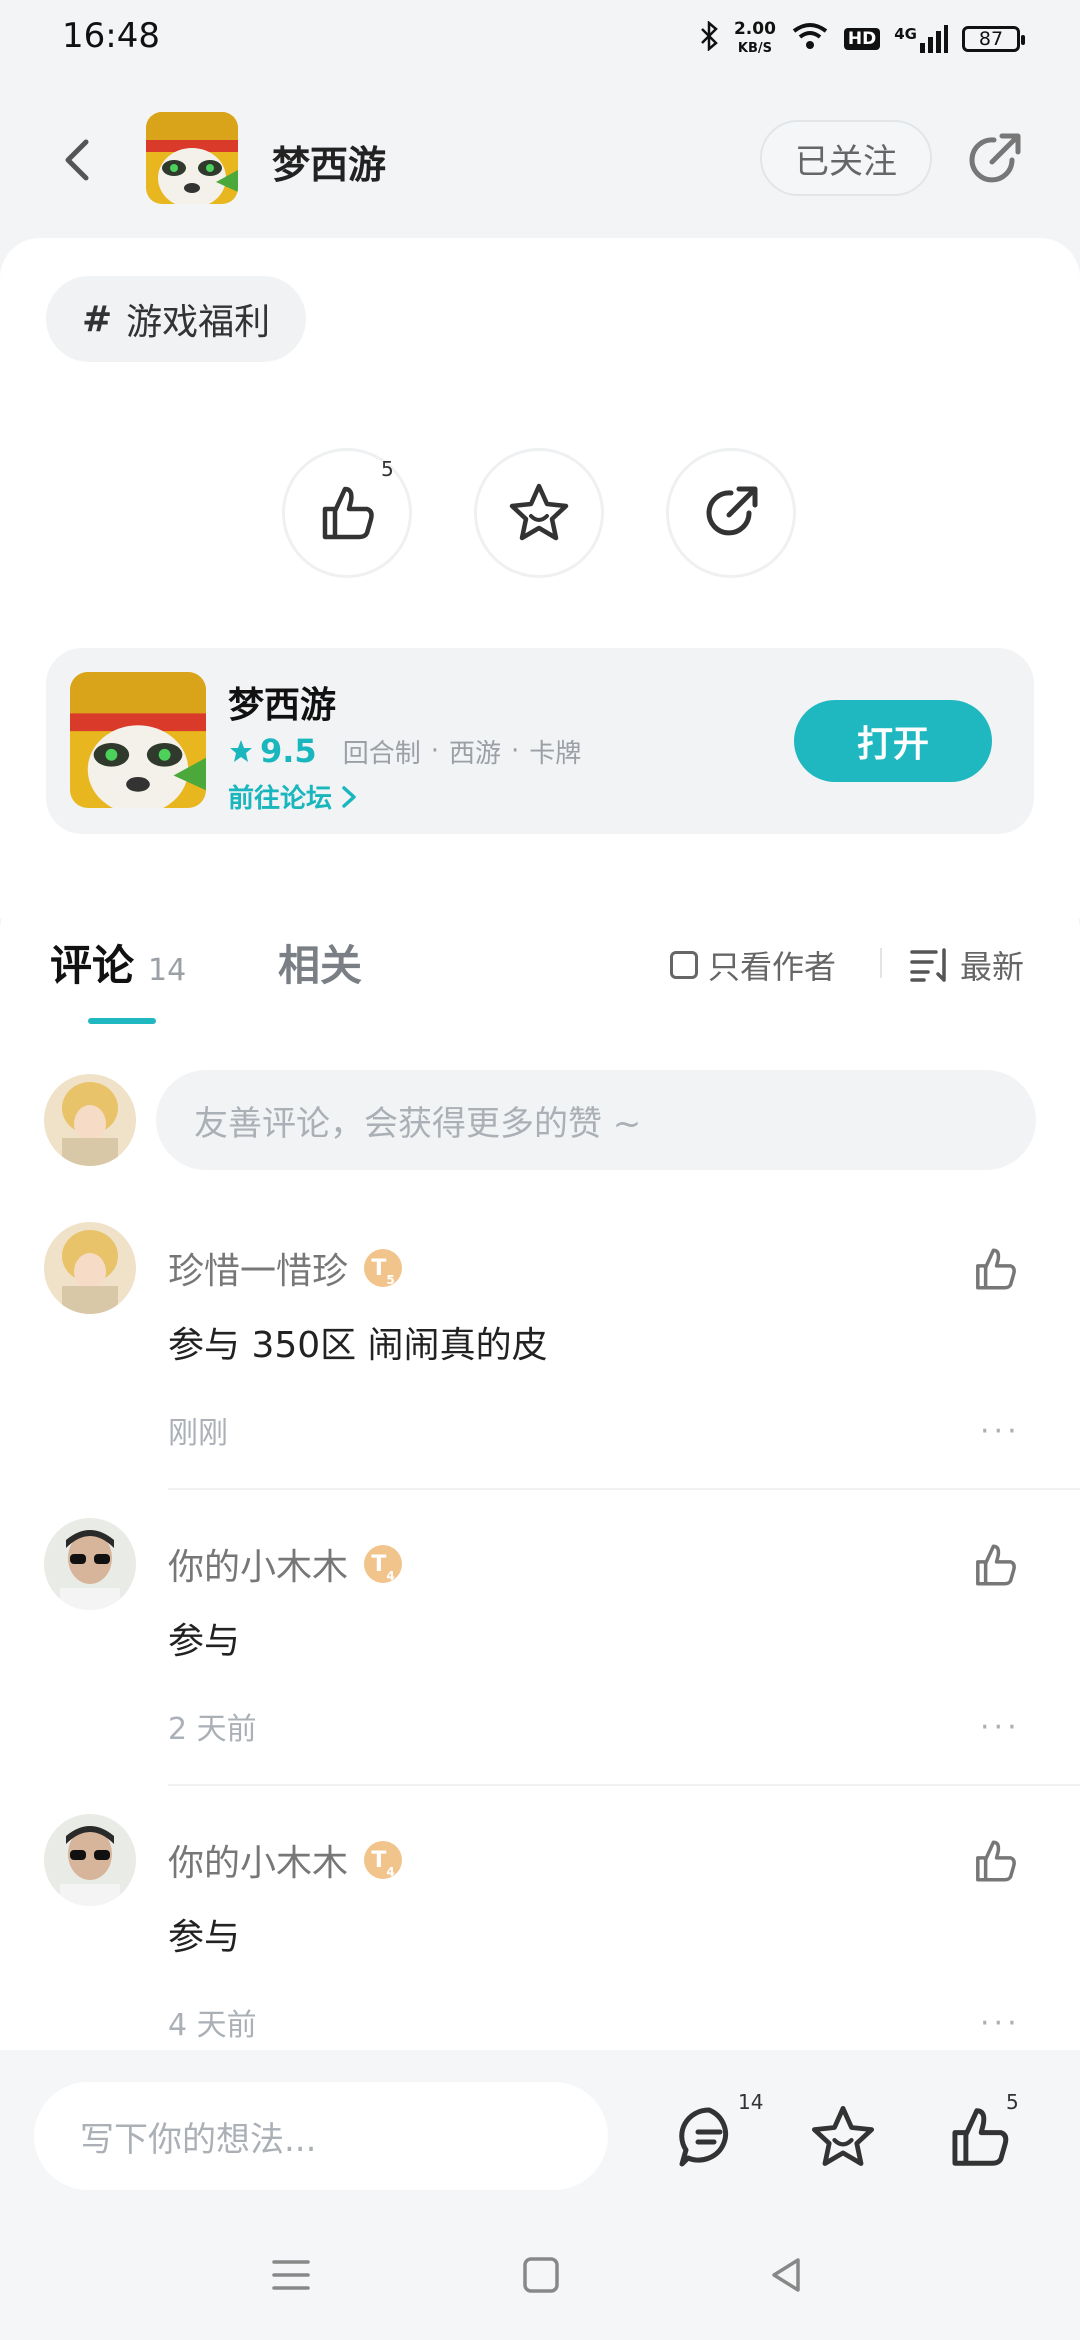 The image size is (1080, 2340). I want to click on sort-icon, so click(928, 965).